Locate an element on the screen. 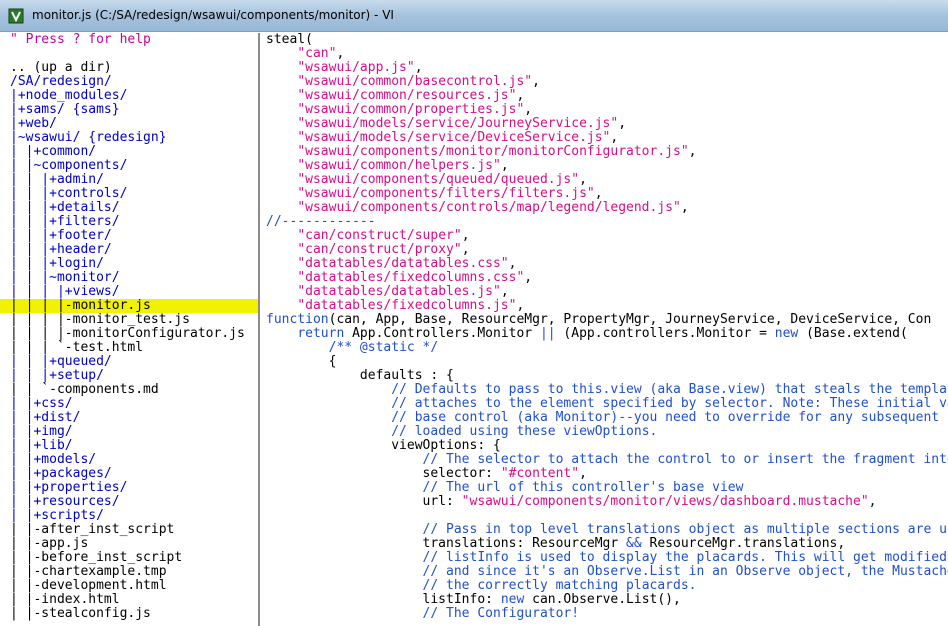 Image resolution: width=948 pixels, height=626 pixels. tree-item: | | | |+views/ is located at coordinates (129, 292).